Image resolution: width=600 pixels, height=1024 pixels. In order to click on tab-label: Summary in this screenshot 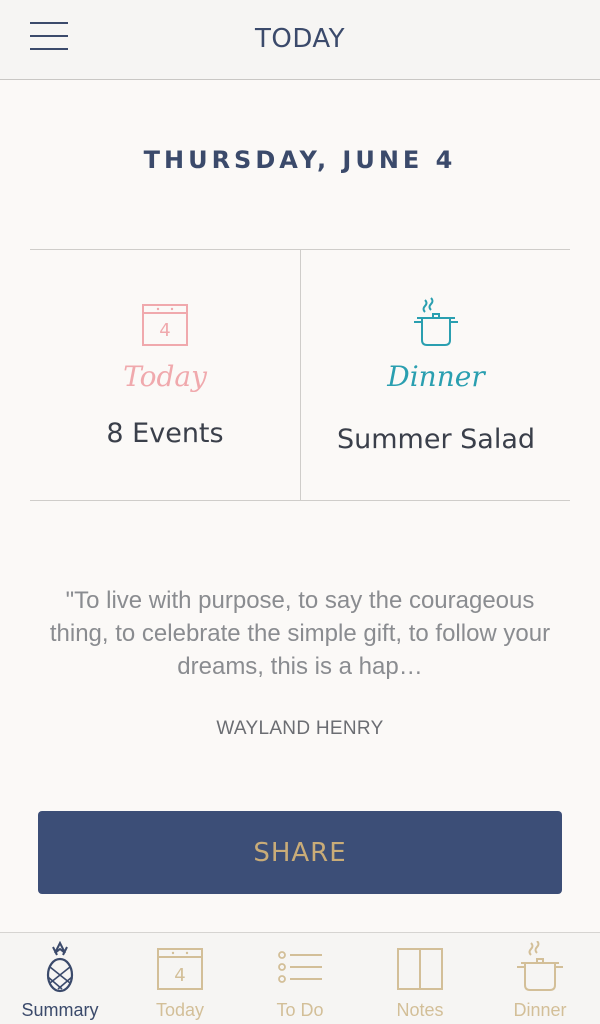, I will do `click(60, 1010)`.